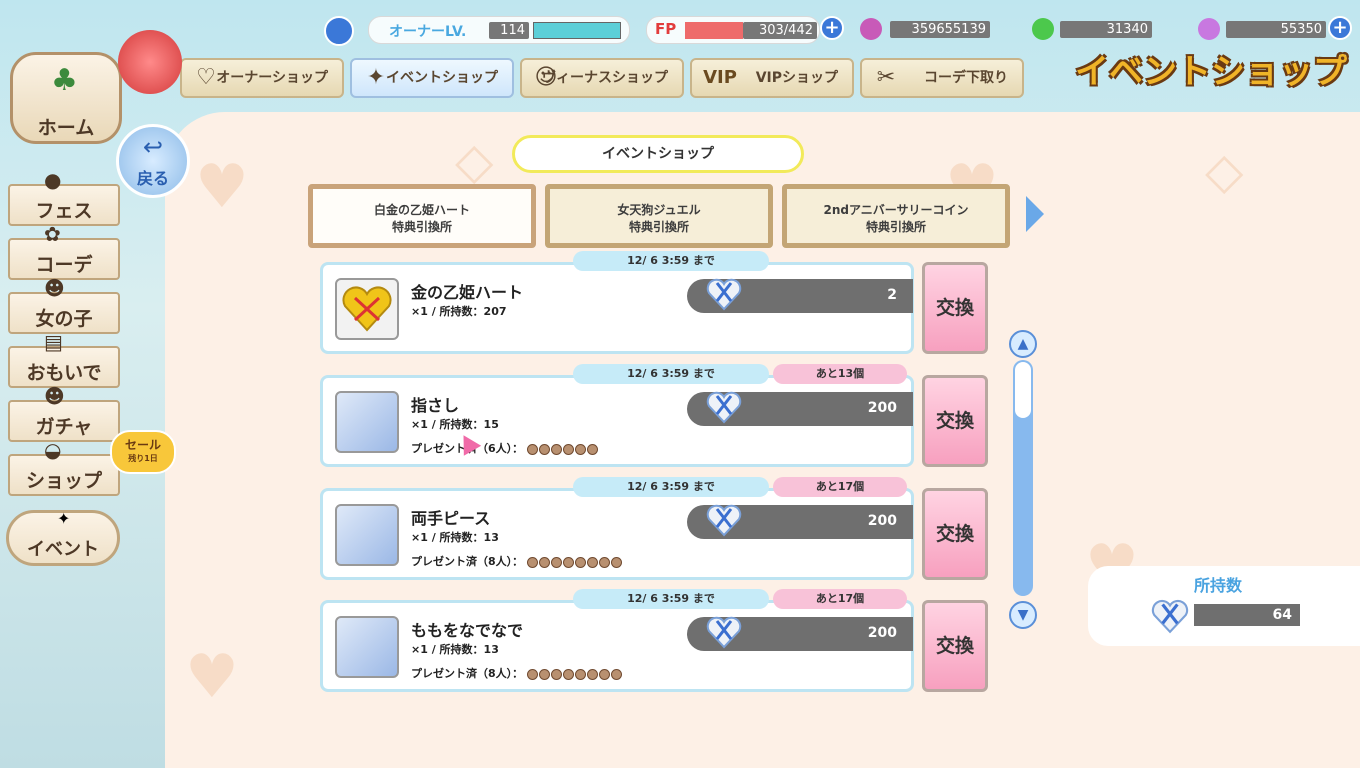  I want to click on fp-value: 303/442, so click(780, 30).